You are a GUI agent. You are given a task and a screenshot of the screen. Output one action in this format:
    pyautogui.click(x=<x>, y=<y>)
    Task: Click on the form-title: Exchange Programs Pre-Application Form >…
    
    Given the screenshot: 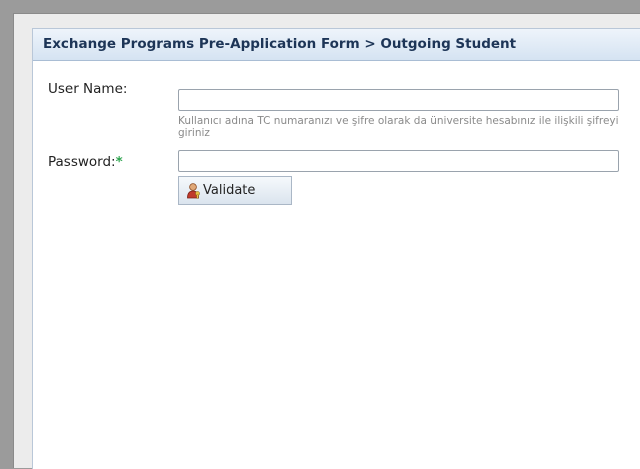 What is the action you would take?
    pyautogui.click(x=336, y=45)
    